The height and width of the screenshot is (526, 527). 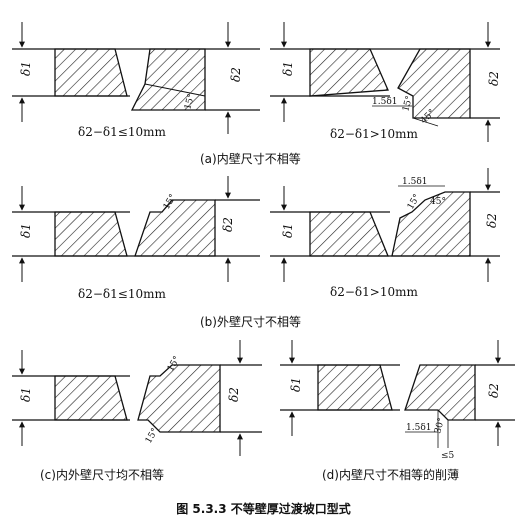 What do you see at coordinates (263, 509) in the screenshot?
I see `figure-title: 图 5.3.3 不等壁厚过渡坡口型式` at bounding box center [263, 509].